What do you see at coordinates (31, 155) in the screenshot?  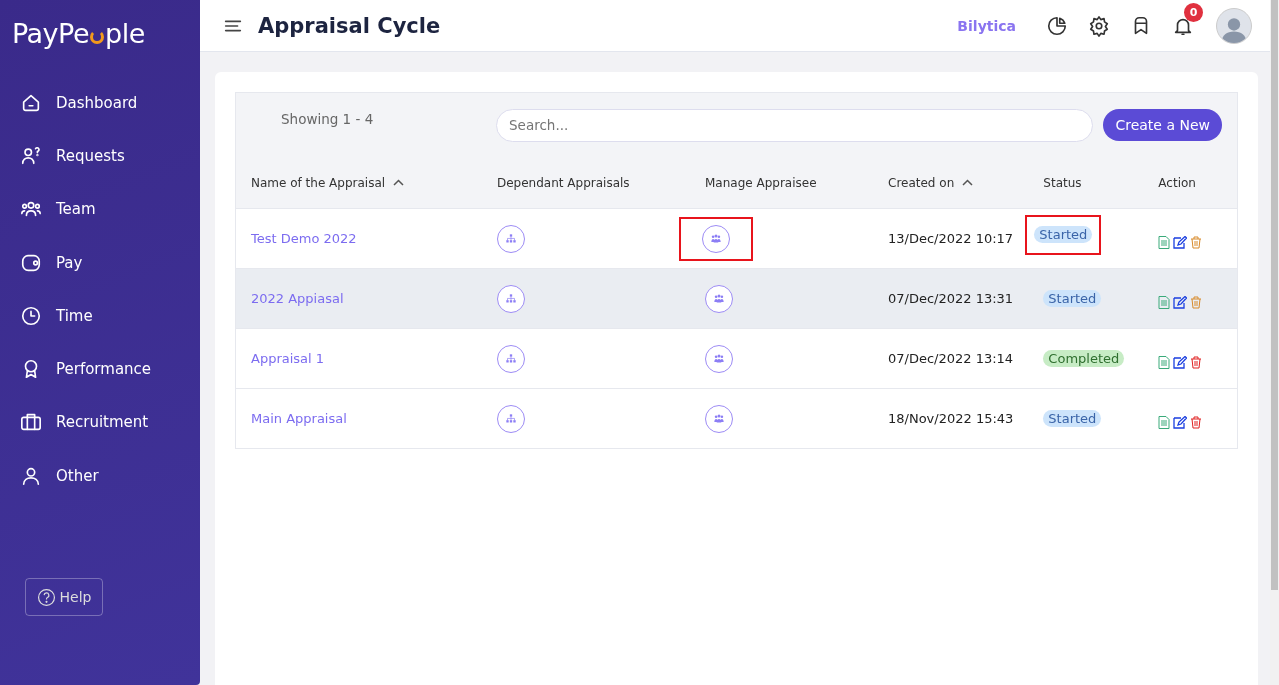 I see `person-question-icon` at bounding box center [31, 155].